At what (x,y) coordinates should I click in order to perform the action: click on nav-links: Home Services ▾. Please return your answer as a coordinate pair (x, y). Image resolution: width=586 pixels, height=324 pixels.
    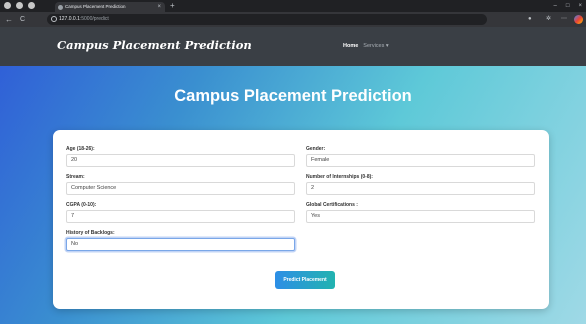
    Looking at the image, I should click on (366, 46).